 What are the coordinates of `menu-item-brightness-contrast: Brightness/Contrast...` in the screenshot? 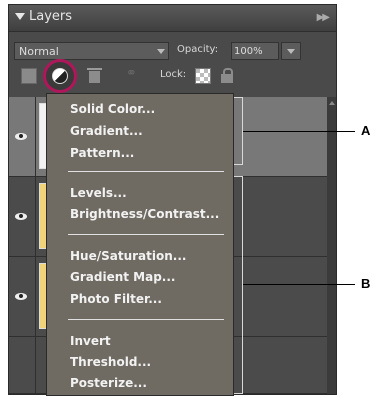 It's located at (144, 214).